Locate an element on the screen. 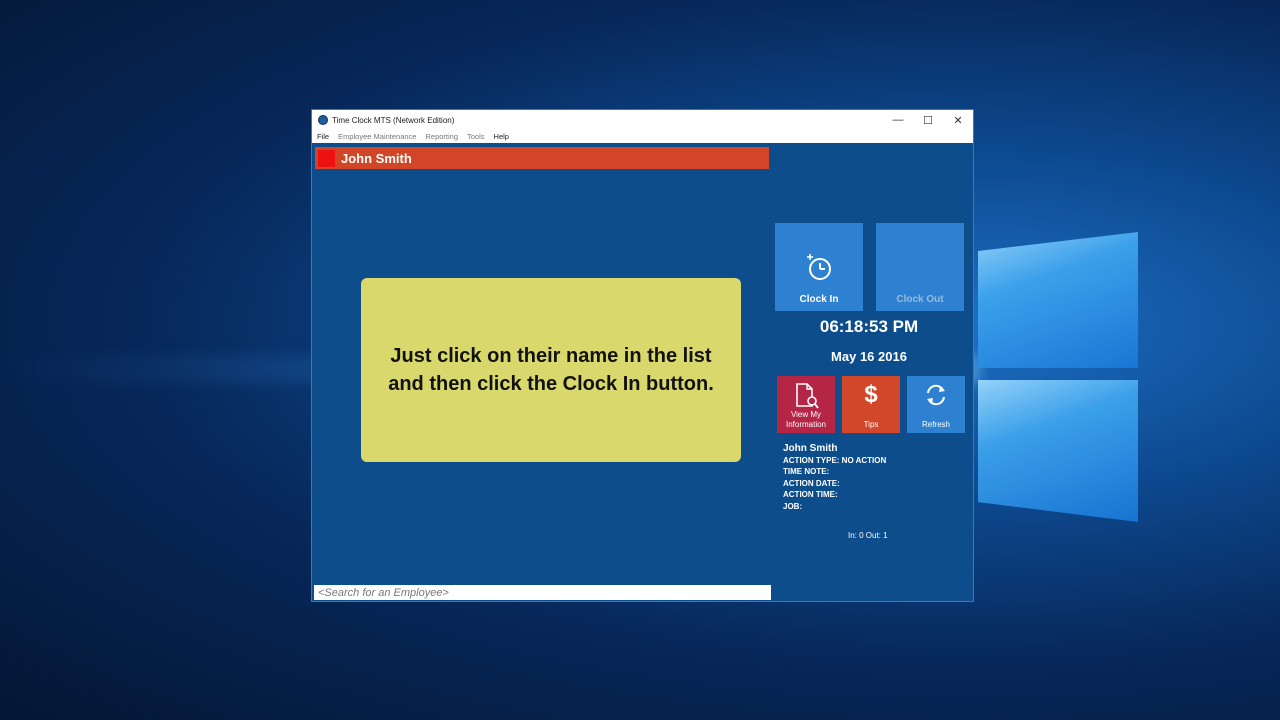 Image resolution: width=1280 pixels, height=720 pixels. employee-list-item-selected: John Smith is located at coordinates (542, 158).